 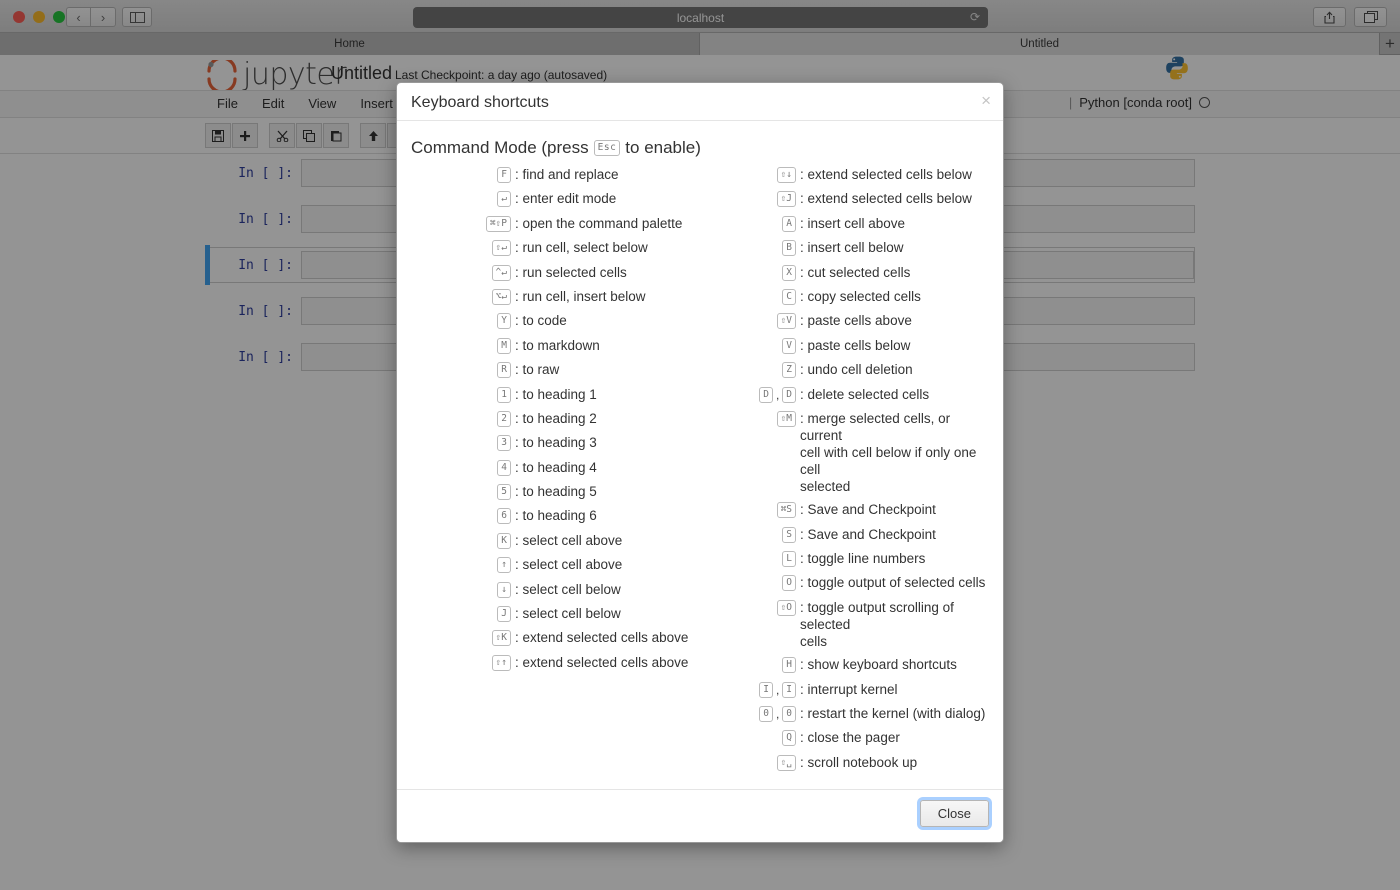 I want to click on shortcut-row: ⌘S: Save and Checkpoint, so click(x=842, y=510).